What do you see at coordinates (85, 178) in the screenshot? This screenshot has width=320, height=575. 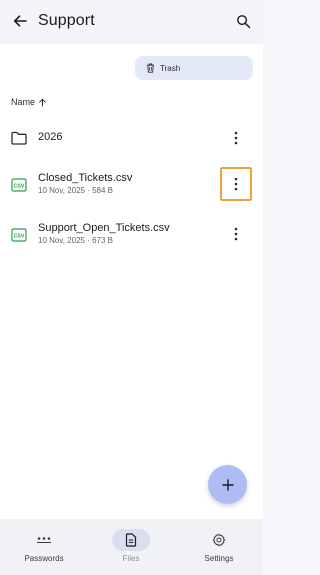 I see `file-name: Closed_Tickets.csv` at bounding box center [85, 178].